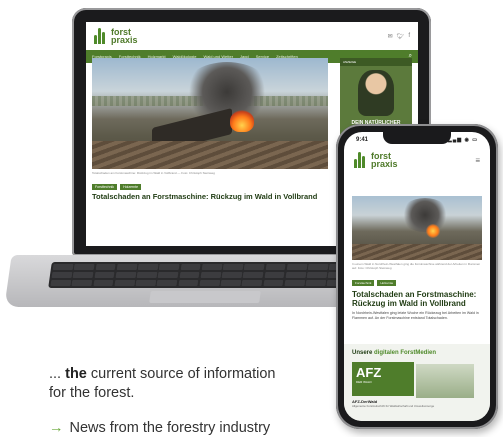  I want to click on desktop-logo: forst praxis, so click(116, 36).